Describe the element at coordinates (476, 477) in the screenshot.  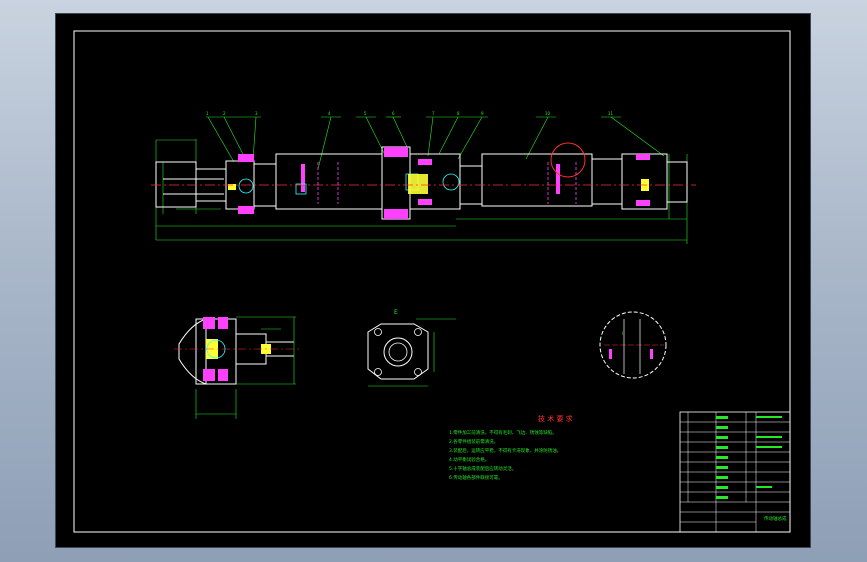
I see `tech-req-line-6: 6.传动轴各部件联接可靠。` at that location.